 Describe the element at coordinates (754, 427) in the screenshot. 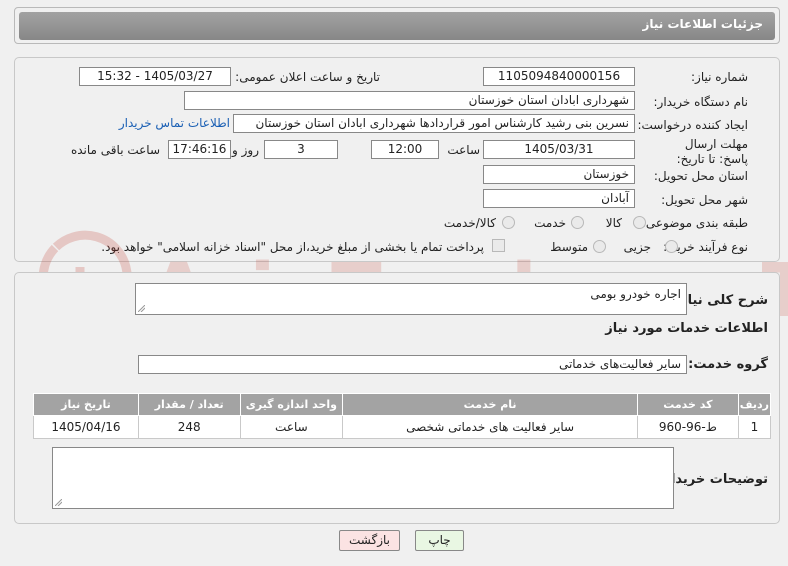

I see `cell-row-number: 1` at that location.